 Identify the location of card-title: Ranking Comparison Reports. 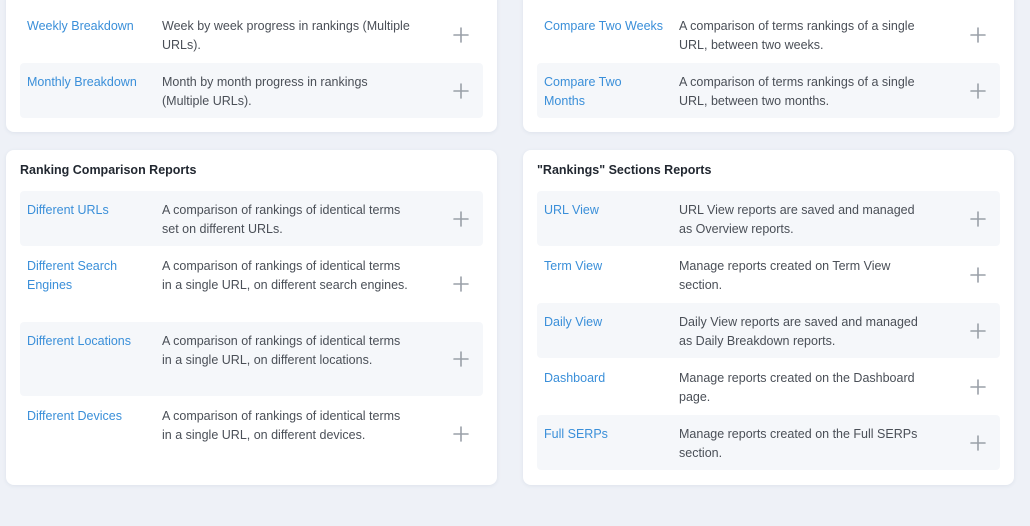
(108, 170).